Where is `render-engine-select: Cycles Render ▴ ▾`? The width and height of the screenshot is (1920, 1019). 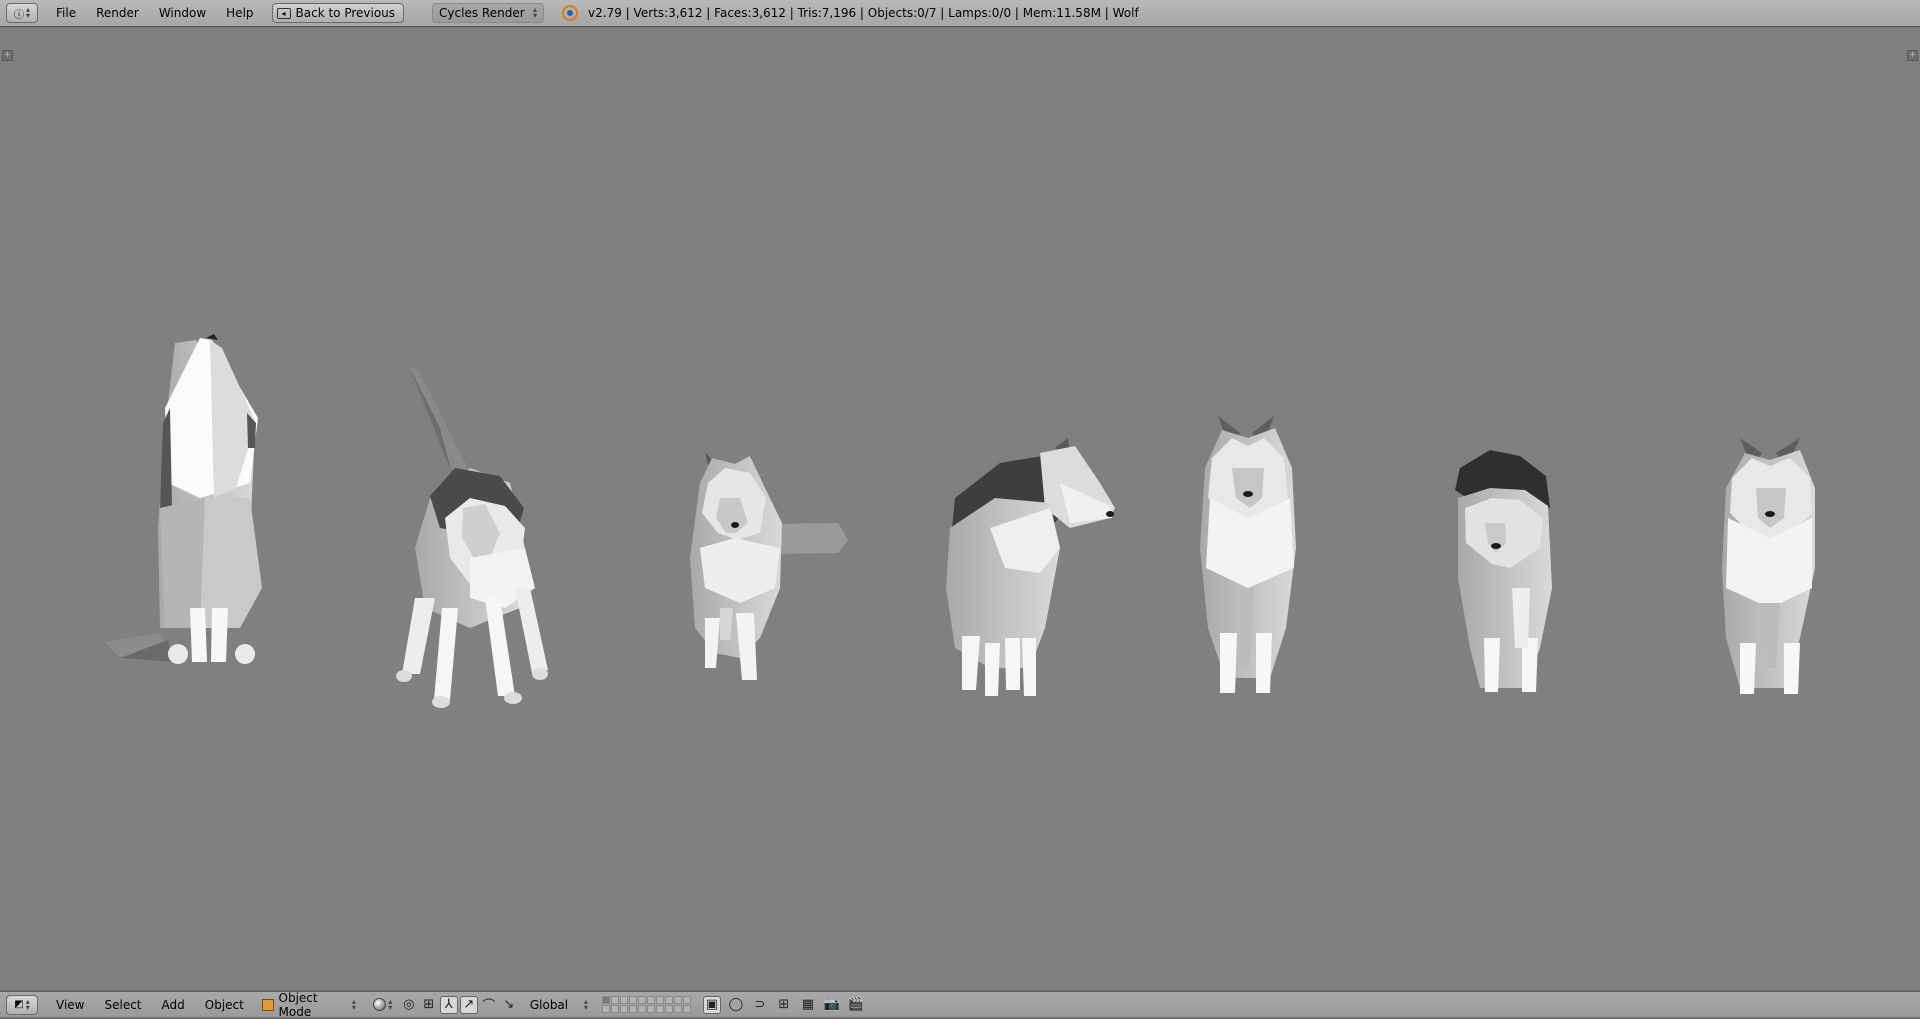
render-engine-select: Cycles Render ▴ ▾ is located at coordinates (488, 13).